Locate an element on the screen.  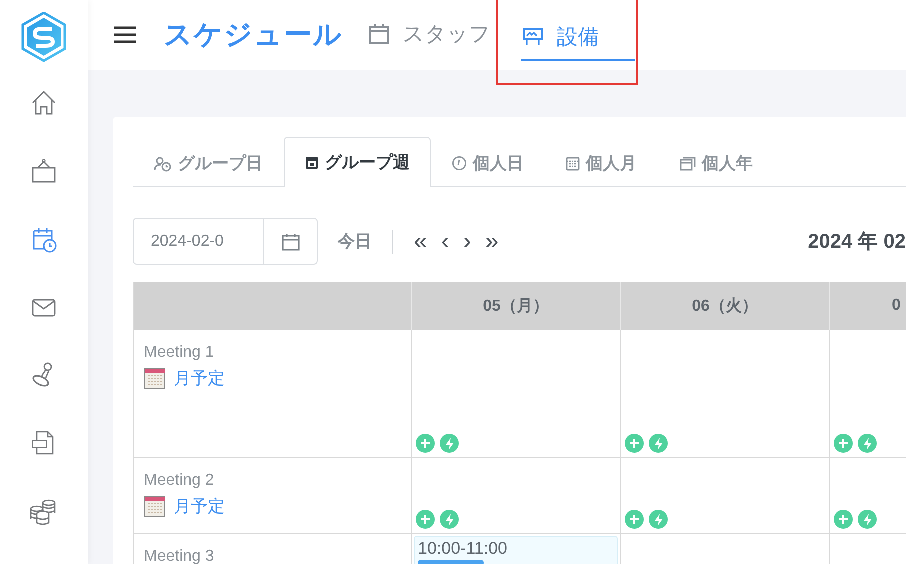
today-button: 今日 is located at coordinates (355, 241).